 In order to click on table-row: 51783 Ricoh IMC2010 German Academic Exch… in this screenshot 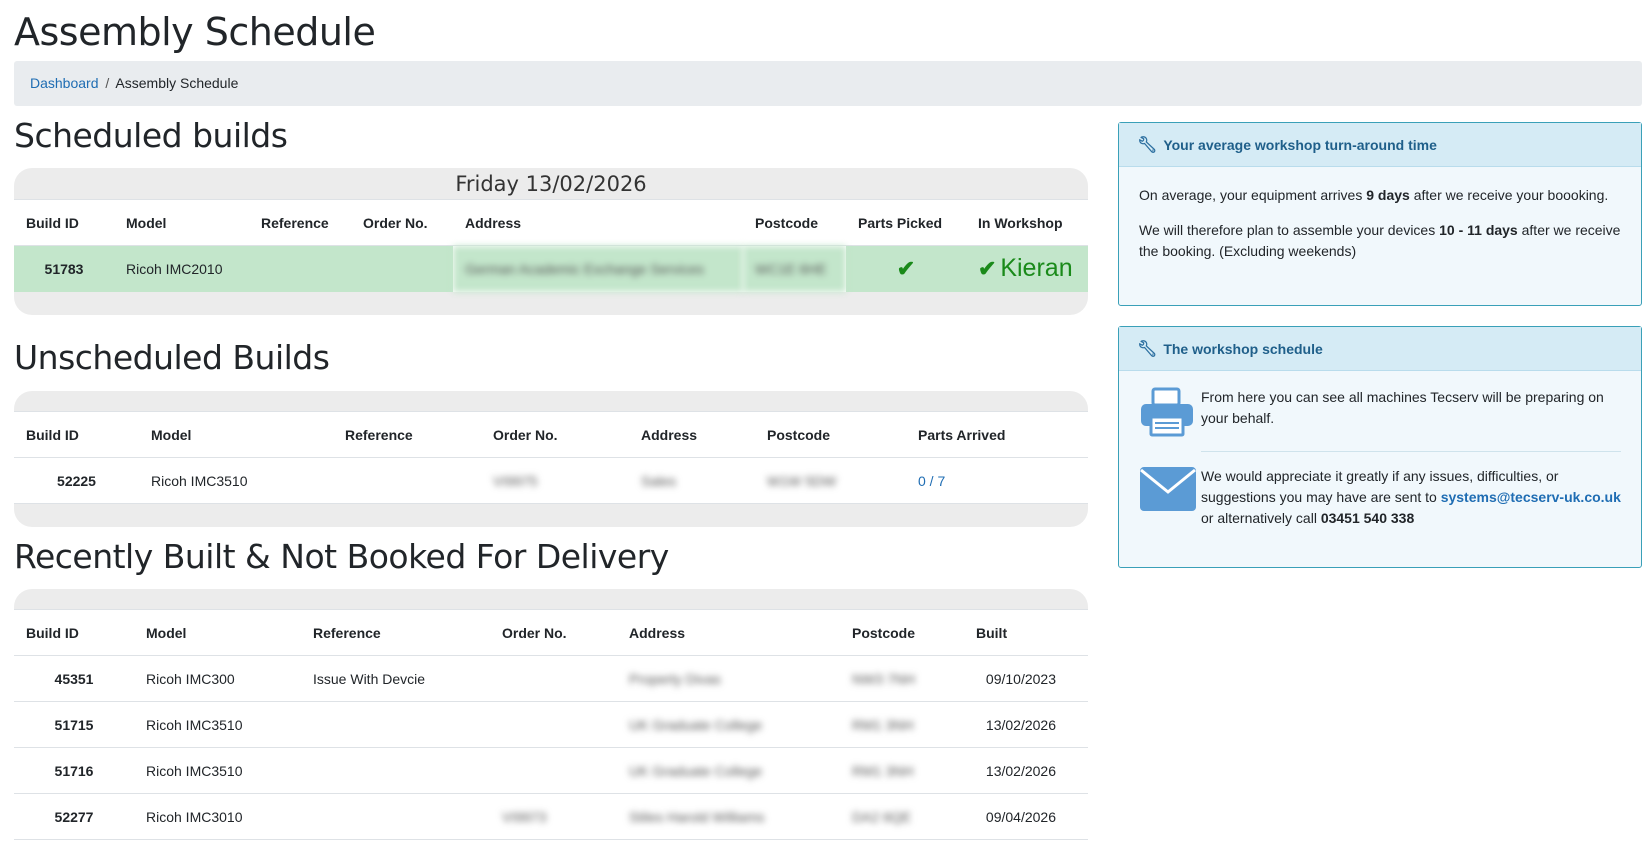, I will do `click(551, 268)`.